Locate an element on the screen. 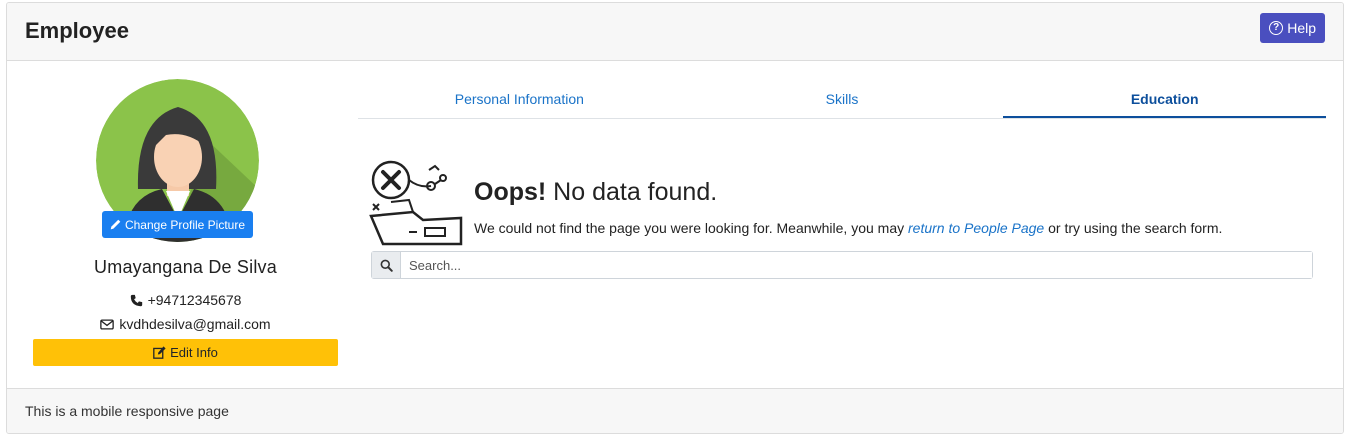 Image resolution: width=1349 pixels, height=442 pixels. tab-personal-information: Personal Information is located at coordinates (519, 100).